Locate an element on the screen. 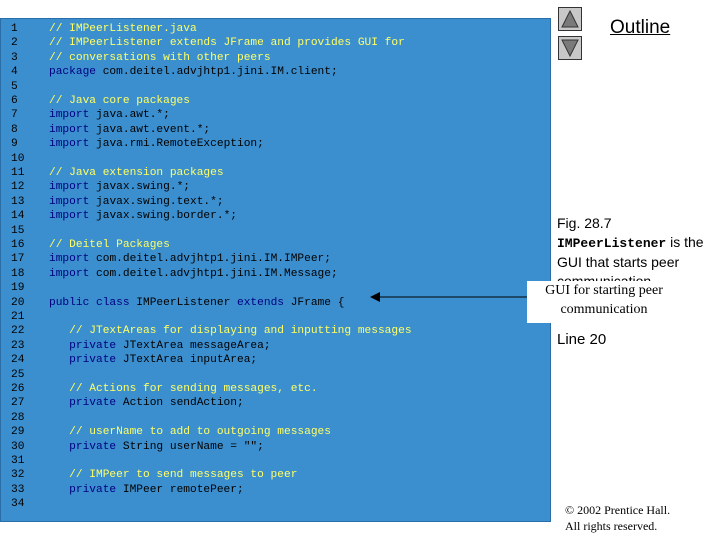 Image resolution: width=720 pixels, height=540 pixels. line-number: 16 is located at coordinates (18, 245).